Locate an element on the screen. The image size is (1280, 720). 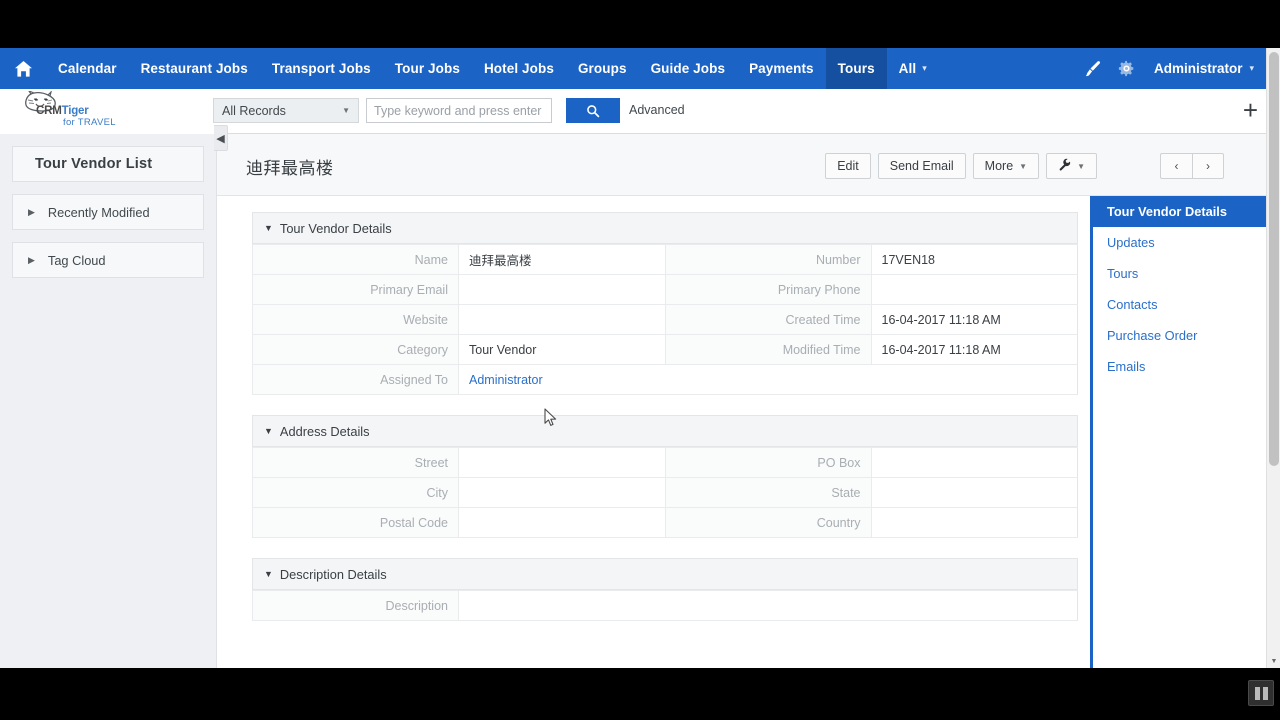
field-label: Name is located at coordinates (355, 259).